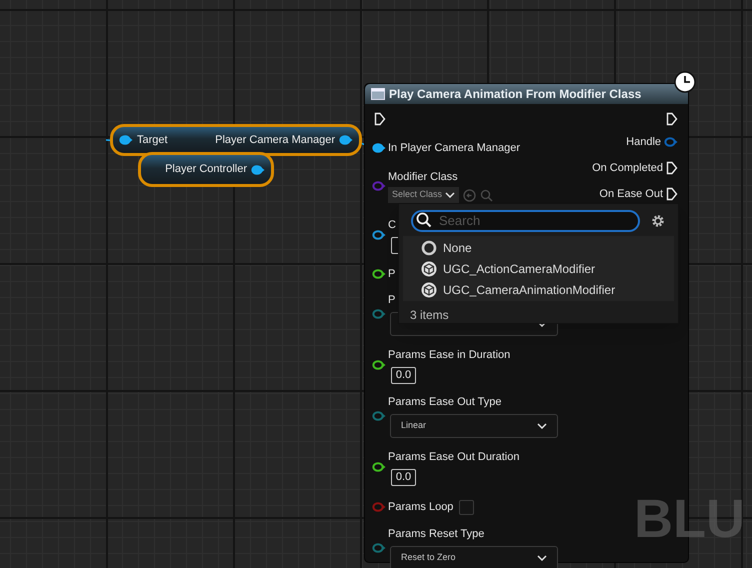  What do you see at coordinates (631, 194) in the screenshot?
I see `pin-label: On Ease Out` at bounding box center [631, 194].